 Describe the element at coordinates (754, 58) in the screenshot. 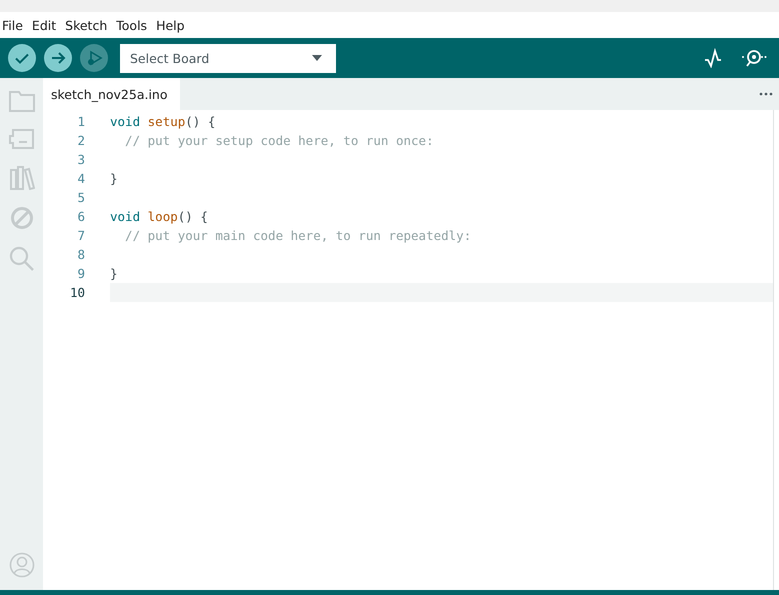

I see `serial-monitor-icon` at that location.